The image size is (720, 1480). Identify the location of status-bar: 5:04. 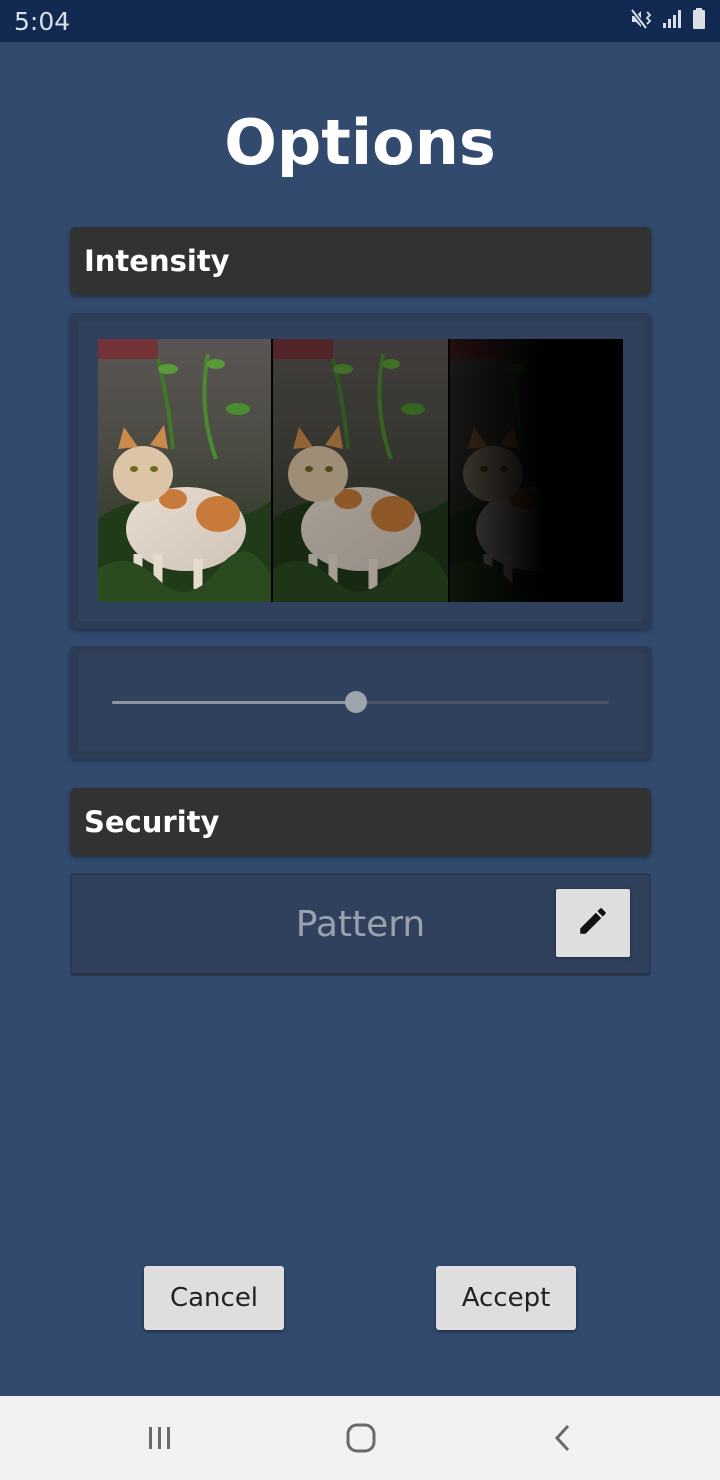
(360, 21).